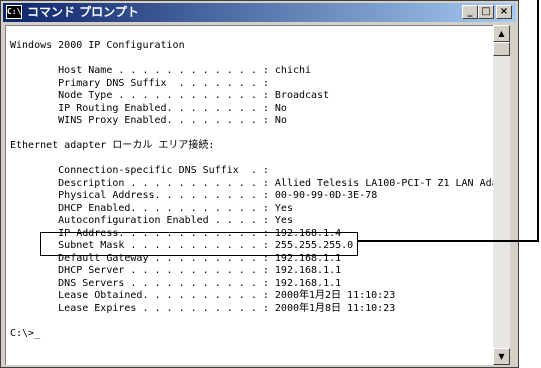  Describe the element at coordinates (501, 33) in the screenshot. I see `scroll-up-button: ▲` at that location.